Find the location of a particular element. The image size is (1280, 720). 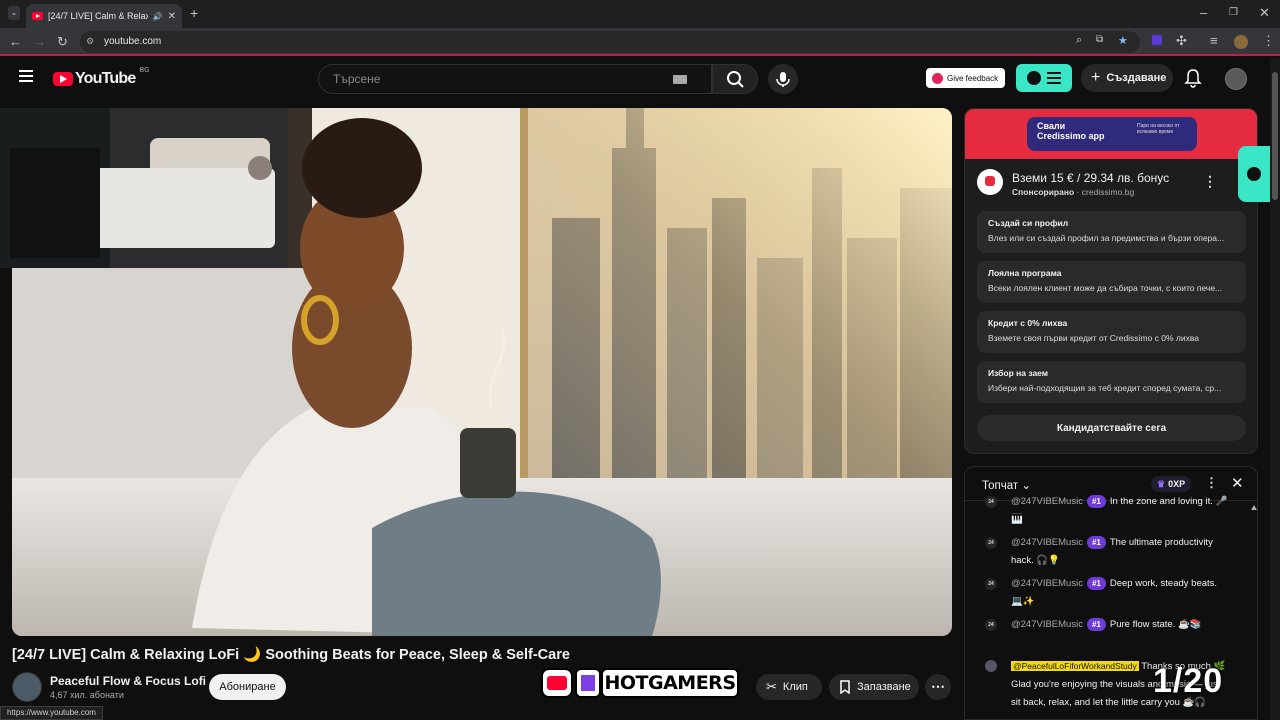

profile-icon is located at coordinates (1241, 42).